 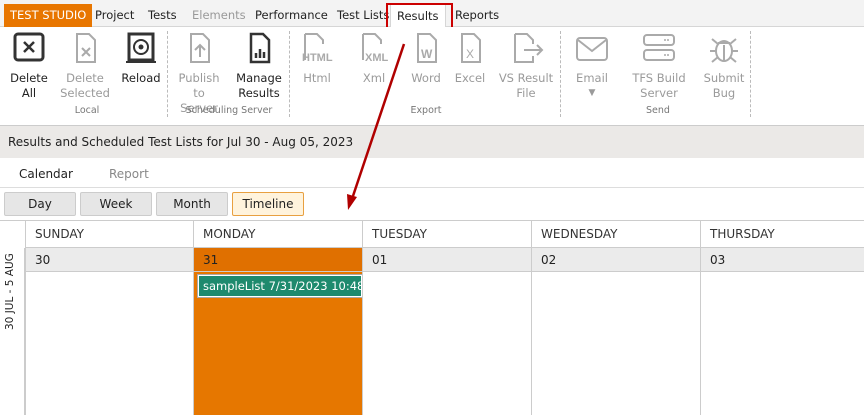 What do you see at coordinates (446, 318) in the screenshot?
I see `day-column-tuesday: TUESDAY 01` at bounding box center [446, 318].